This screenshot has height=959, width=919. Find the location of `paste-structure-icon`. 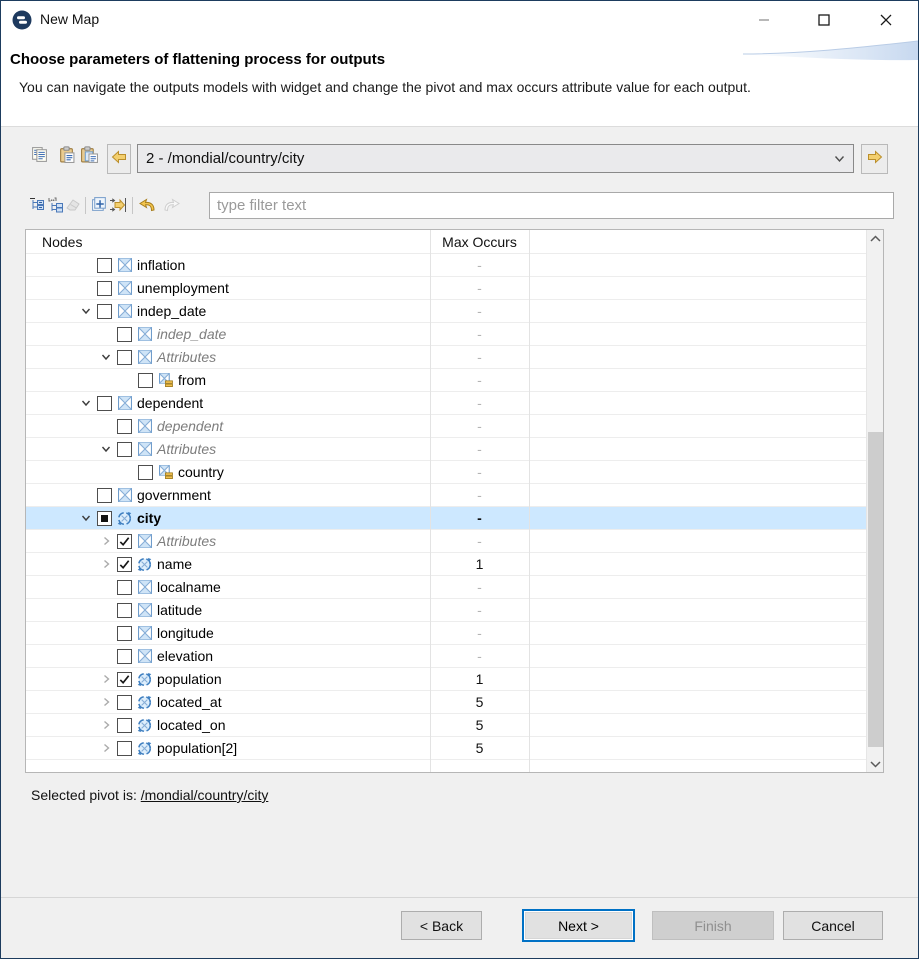

paste-structure-icon is located at coordinates (89, 155).